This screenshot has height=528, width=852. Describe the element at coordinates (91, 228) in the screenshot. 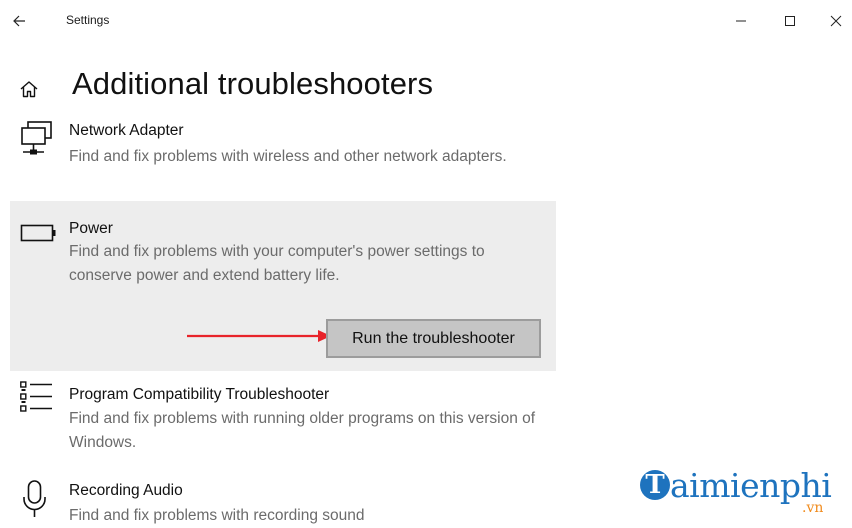

I see `troubleshooter-name: Power` at that location.